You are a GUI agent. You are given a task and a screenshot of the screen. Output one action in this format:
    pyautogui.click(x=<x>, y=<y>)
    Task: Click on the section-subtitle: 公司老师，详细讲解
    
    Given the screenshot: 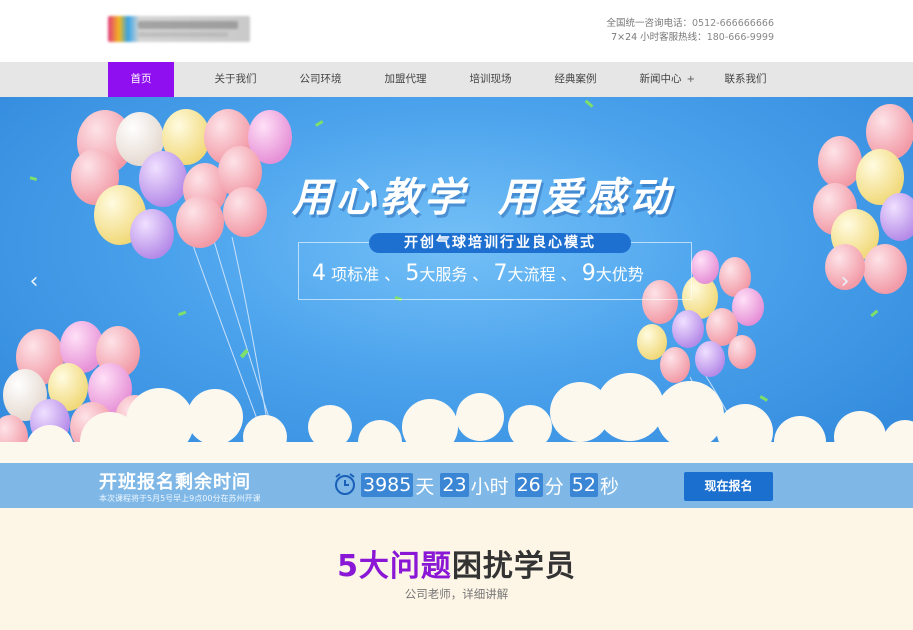 What is the action you would take?
    pyautogui.click(x=456, y=594)
    